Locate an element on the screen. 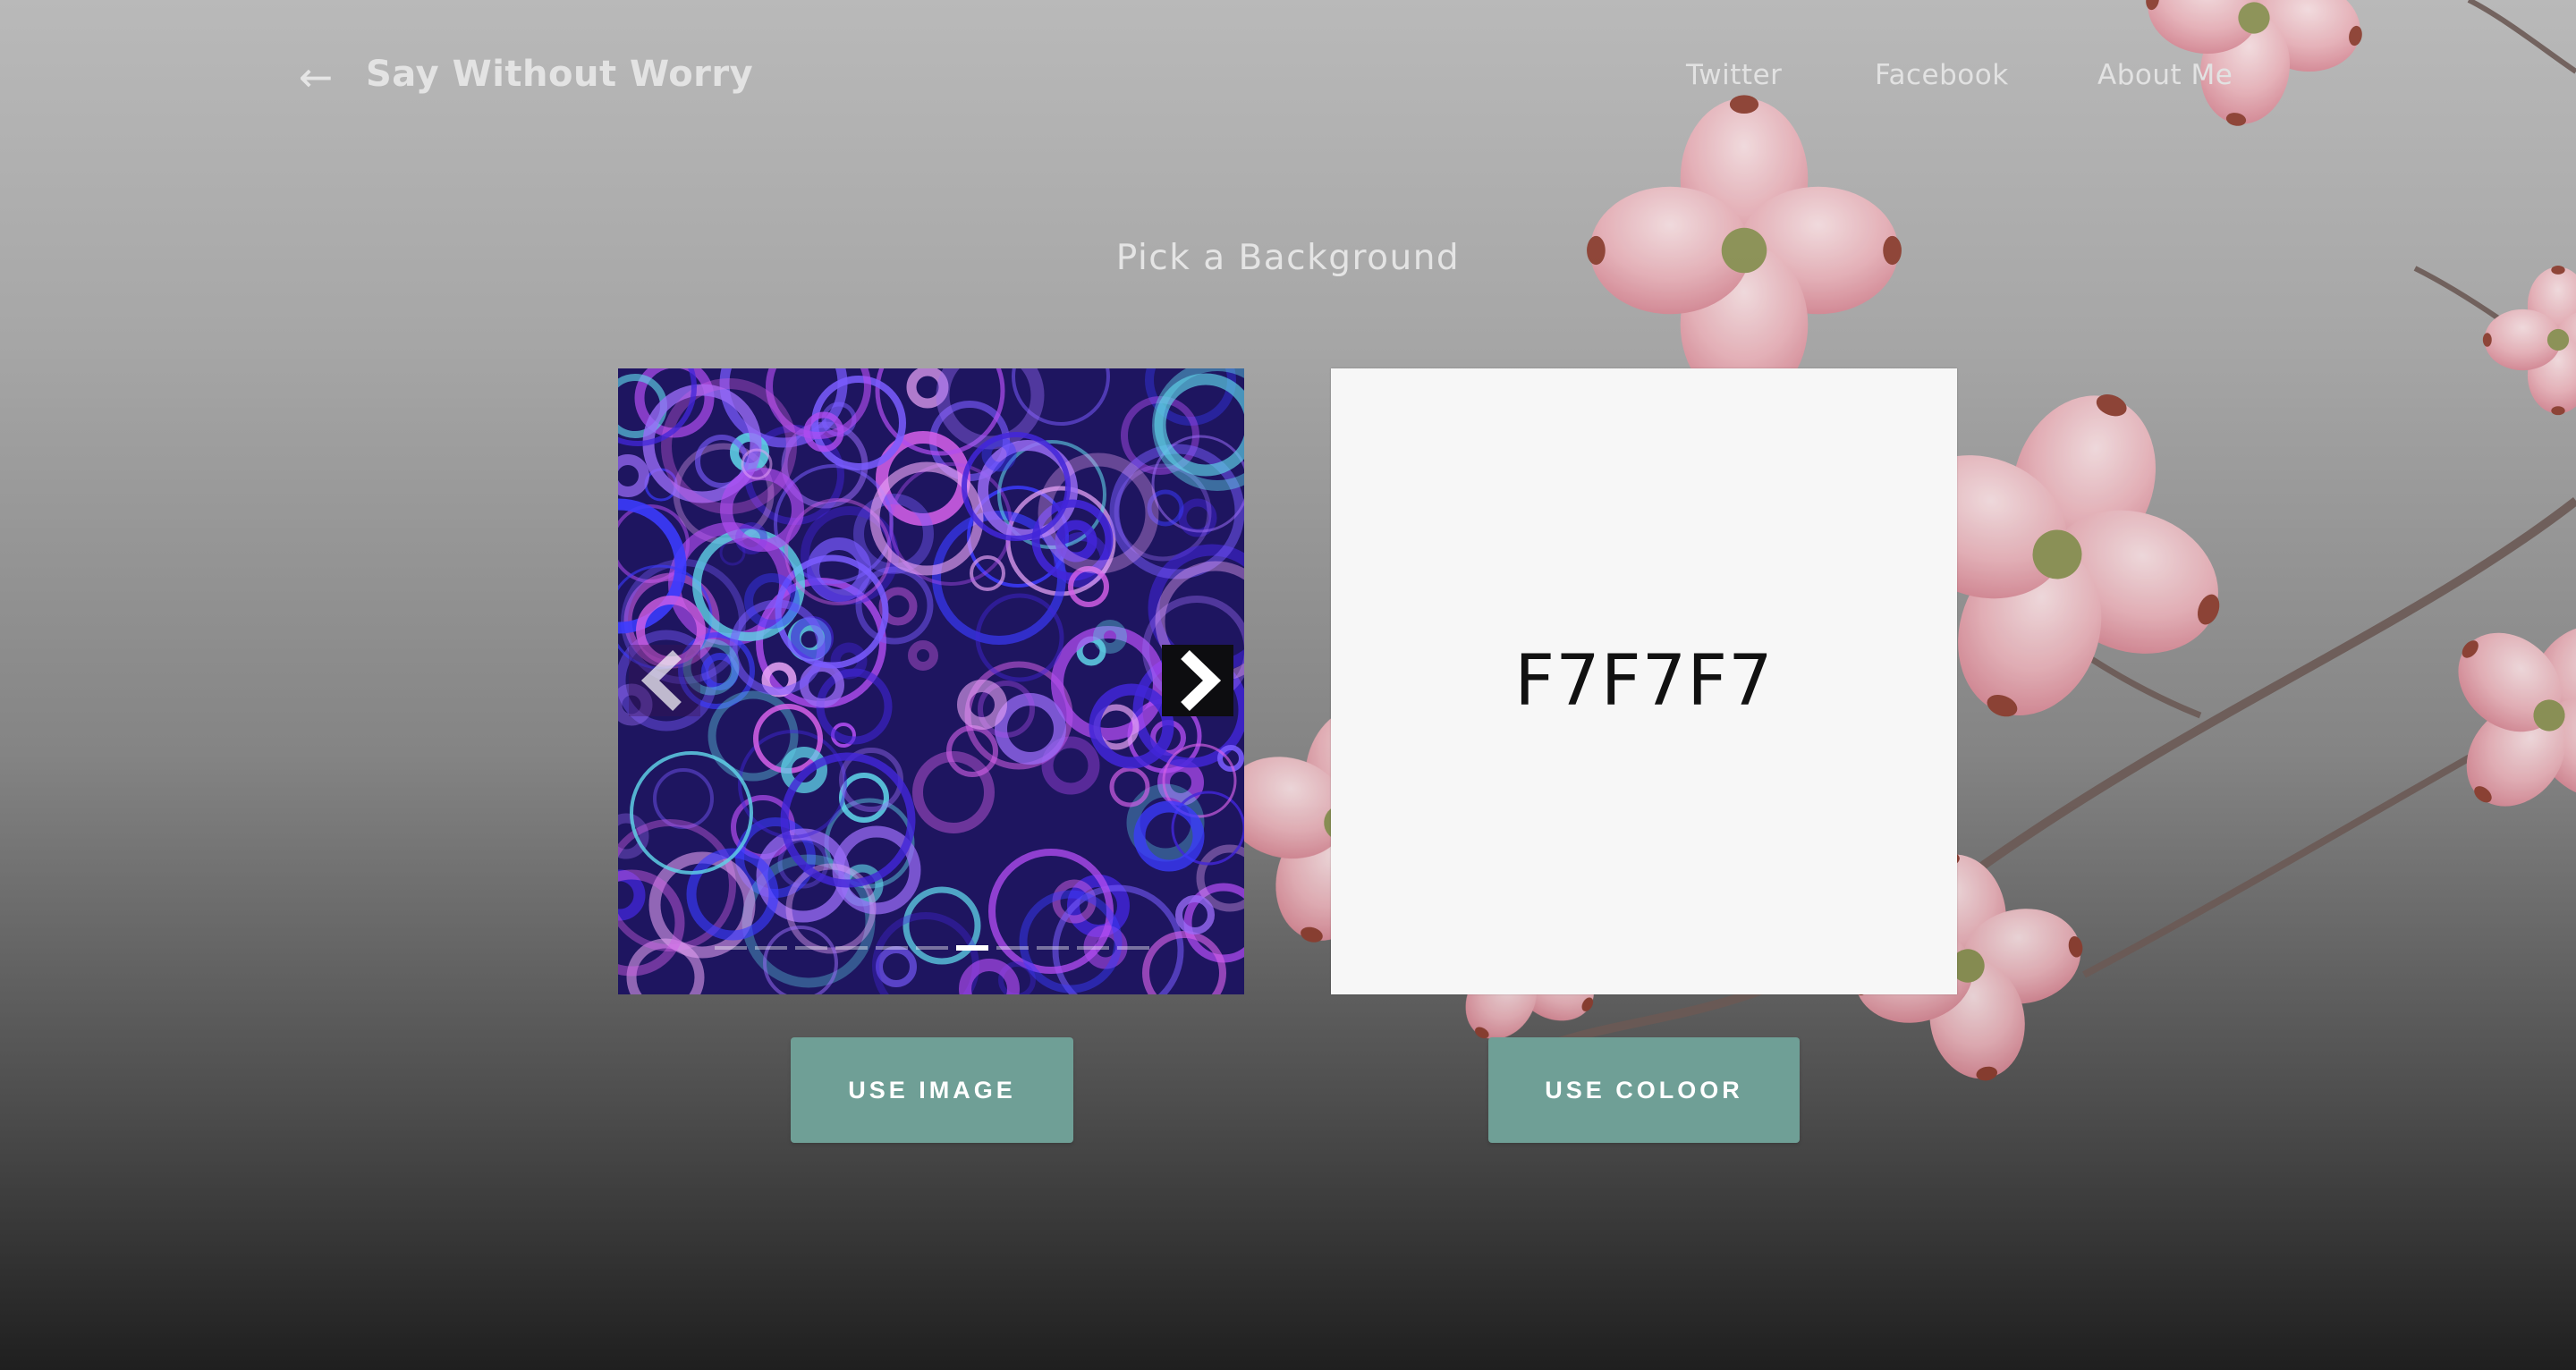 This screenshot has height=1370, width=2576. use-colour-button: USE COLOOR is located at coordinates (1644, 1090).